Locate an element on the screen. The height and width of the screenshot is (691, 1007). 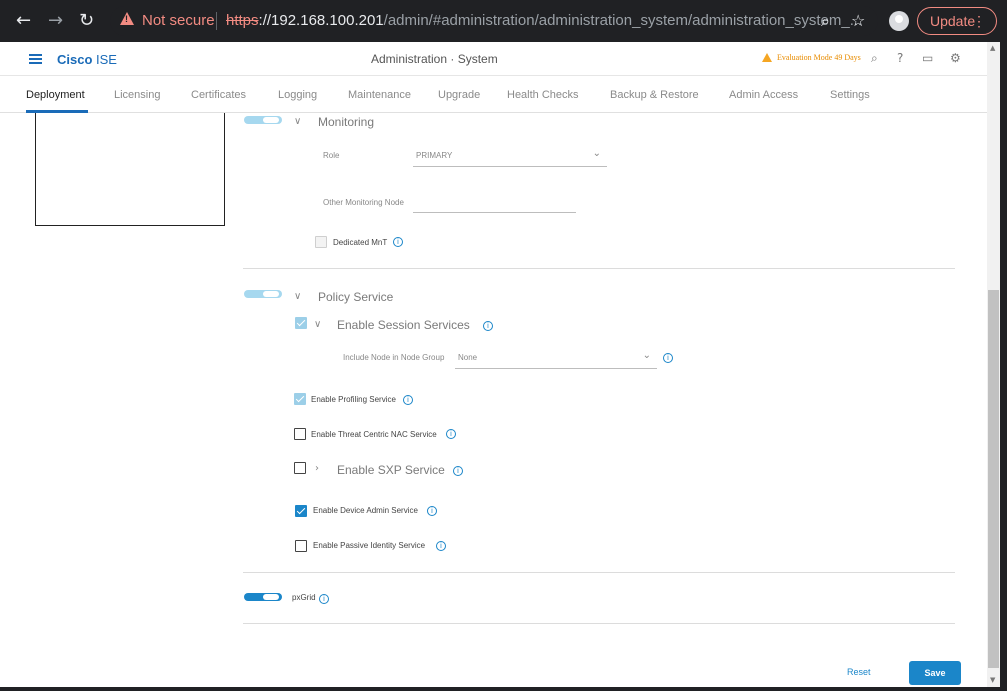
device-admin-checkbox is located at coordinates (301, 511).